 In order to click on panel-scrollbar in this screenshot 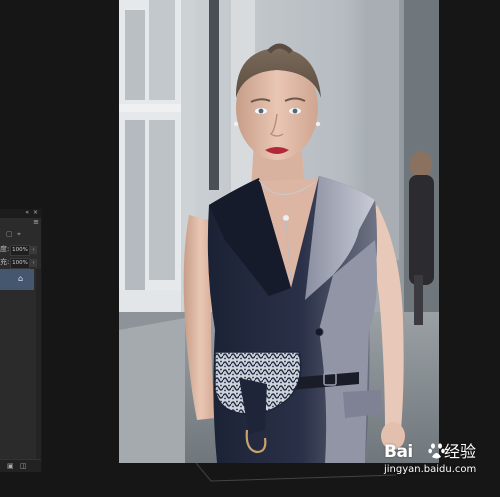, I will do `click(38, 366)`.